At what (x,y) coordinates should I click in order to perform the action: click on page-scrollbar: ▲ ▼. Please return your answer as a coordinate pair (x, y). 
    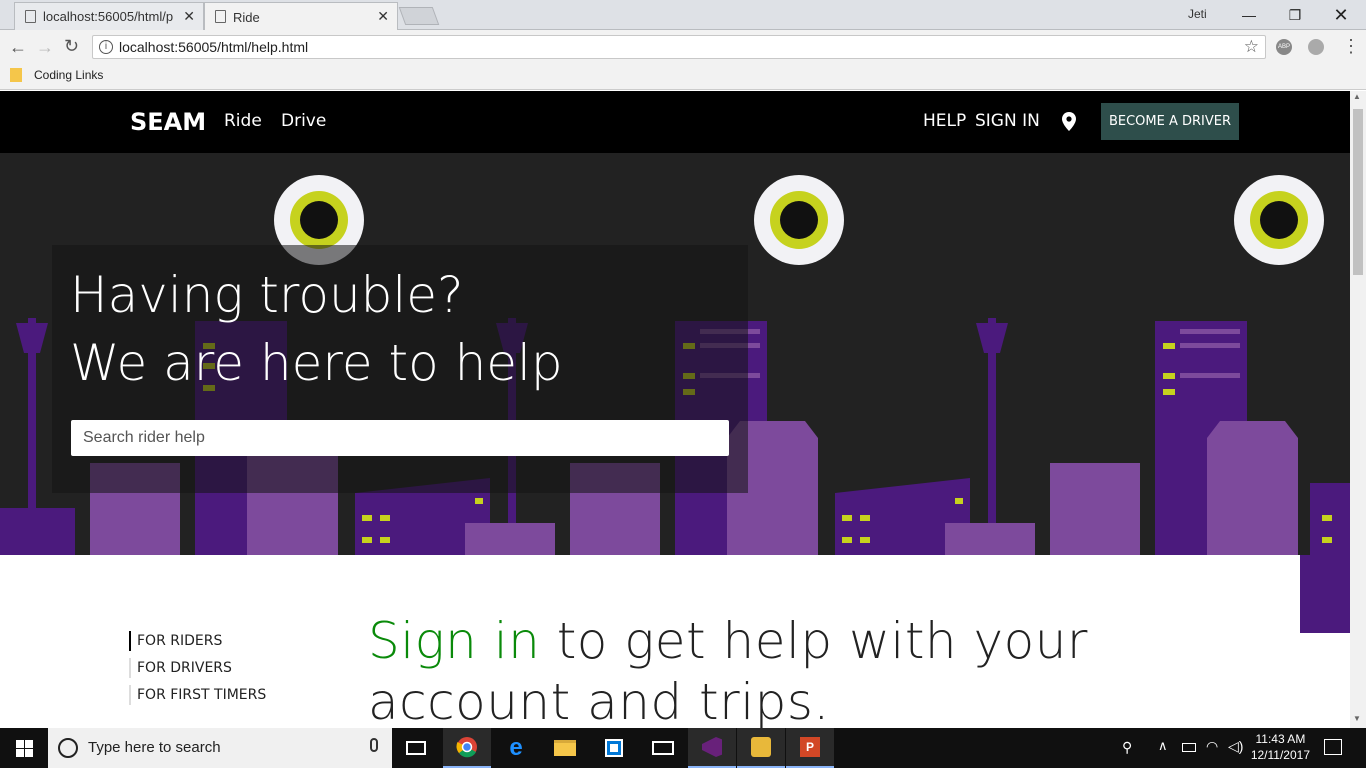
    Looking at the image, I should click on (1358, 409).